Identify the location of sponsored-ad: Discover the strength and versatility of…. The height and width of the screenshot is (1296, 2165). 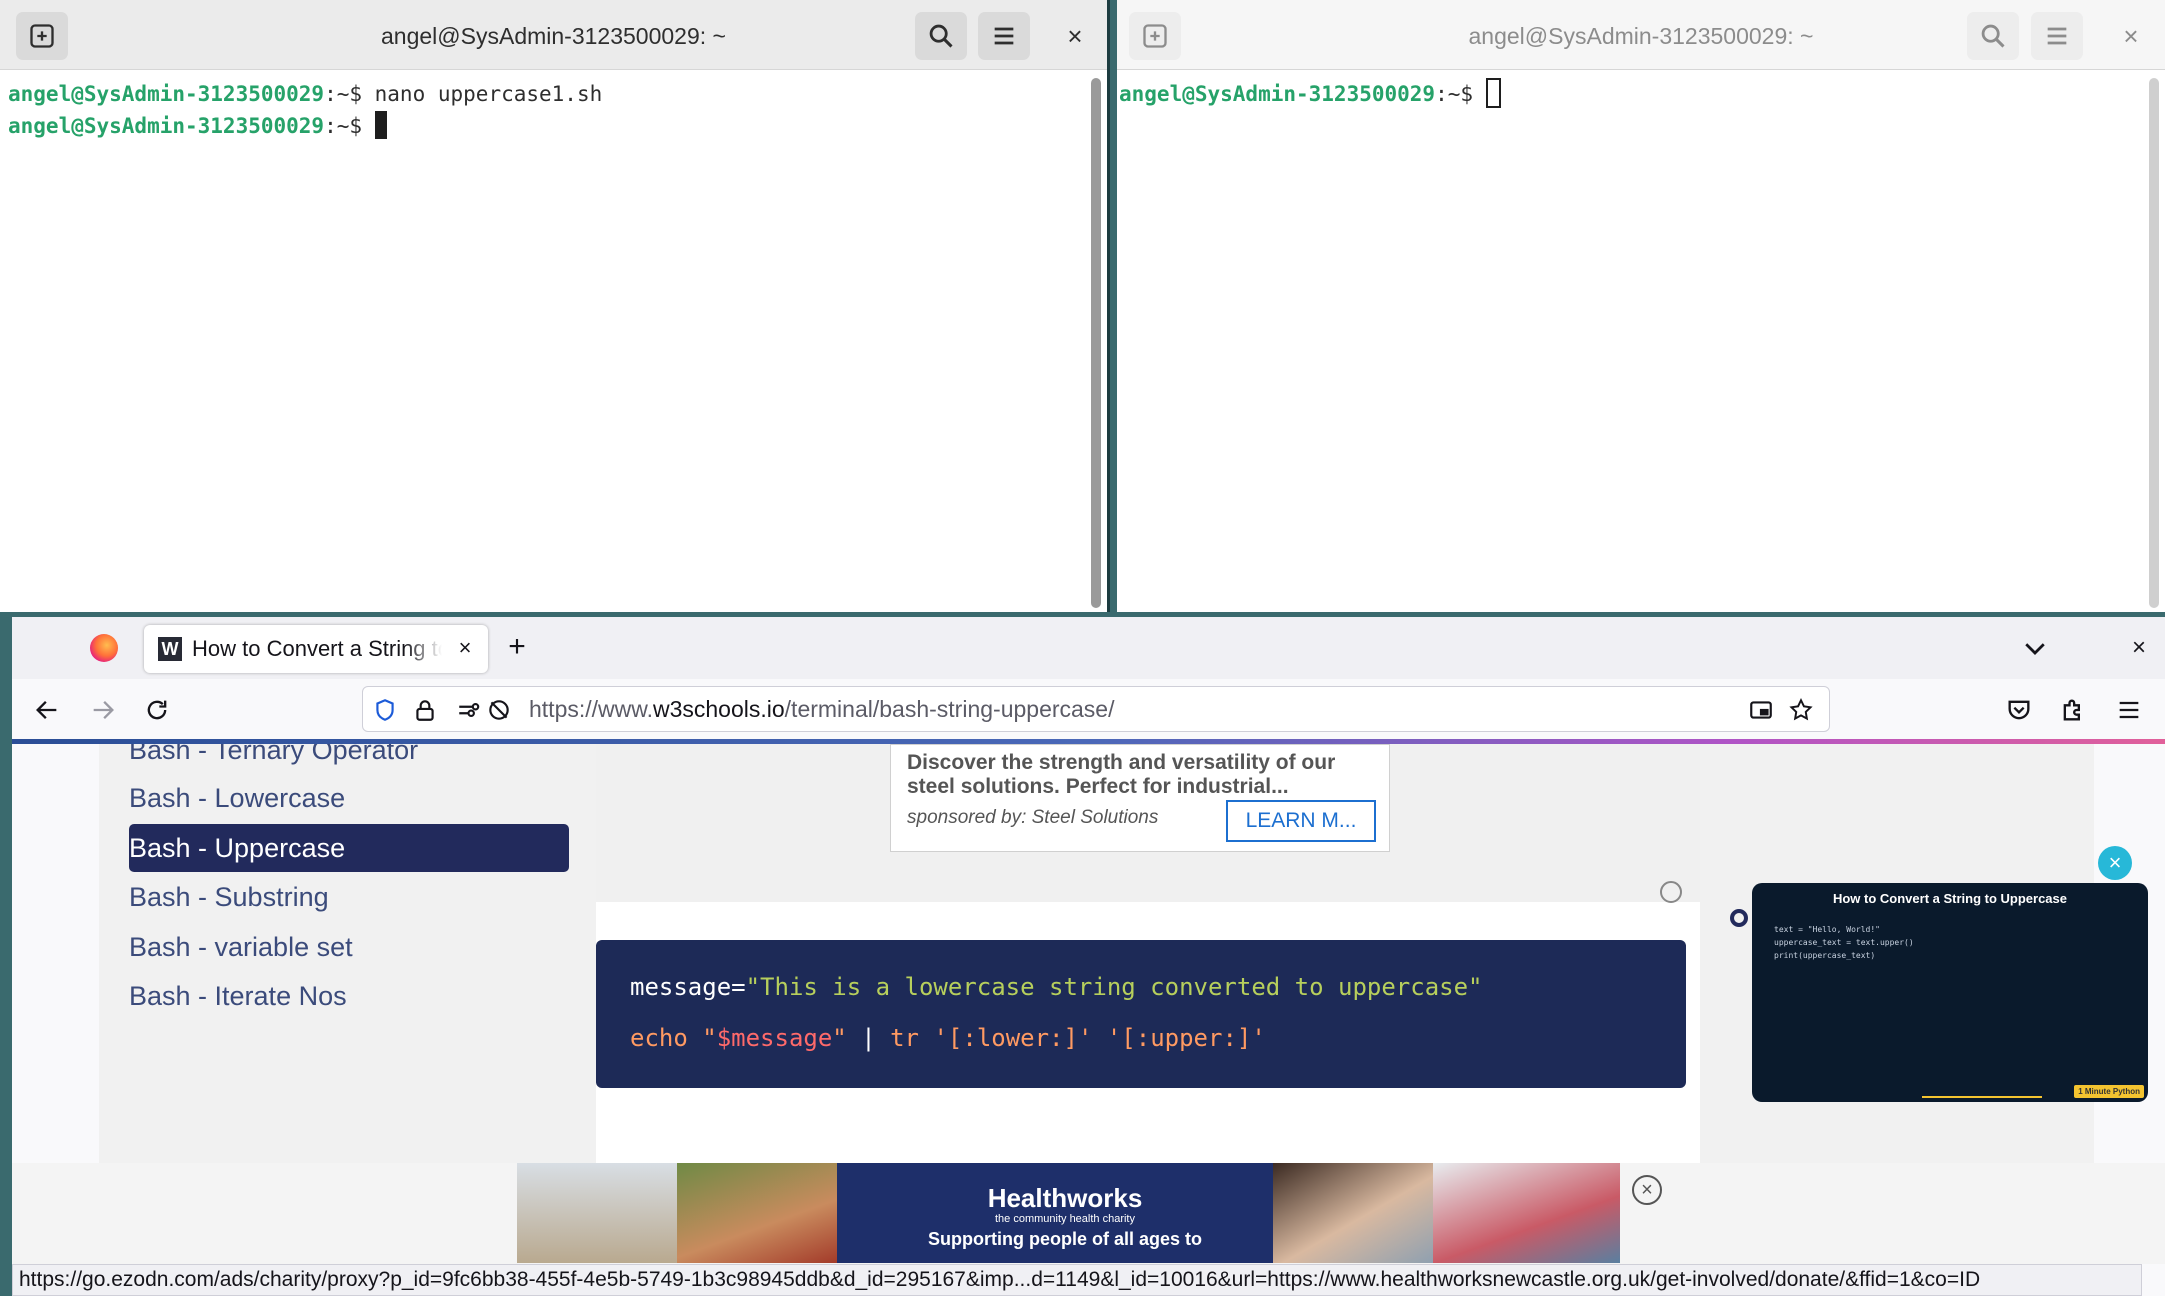
(1140, 798).